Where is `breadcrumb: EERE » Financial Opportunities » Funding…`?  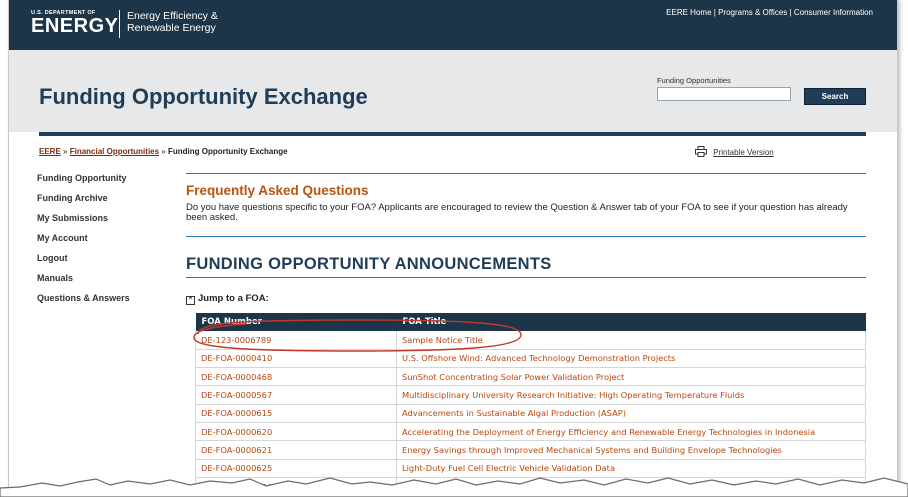 breadcrumb: EERE » Financial Opportunities » Funding… is located at coordinates (163, 151).